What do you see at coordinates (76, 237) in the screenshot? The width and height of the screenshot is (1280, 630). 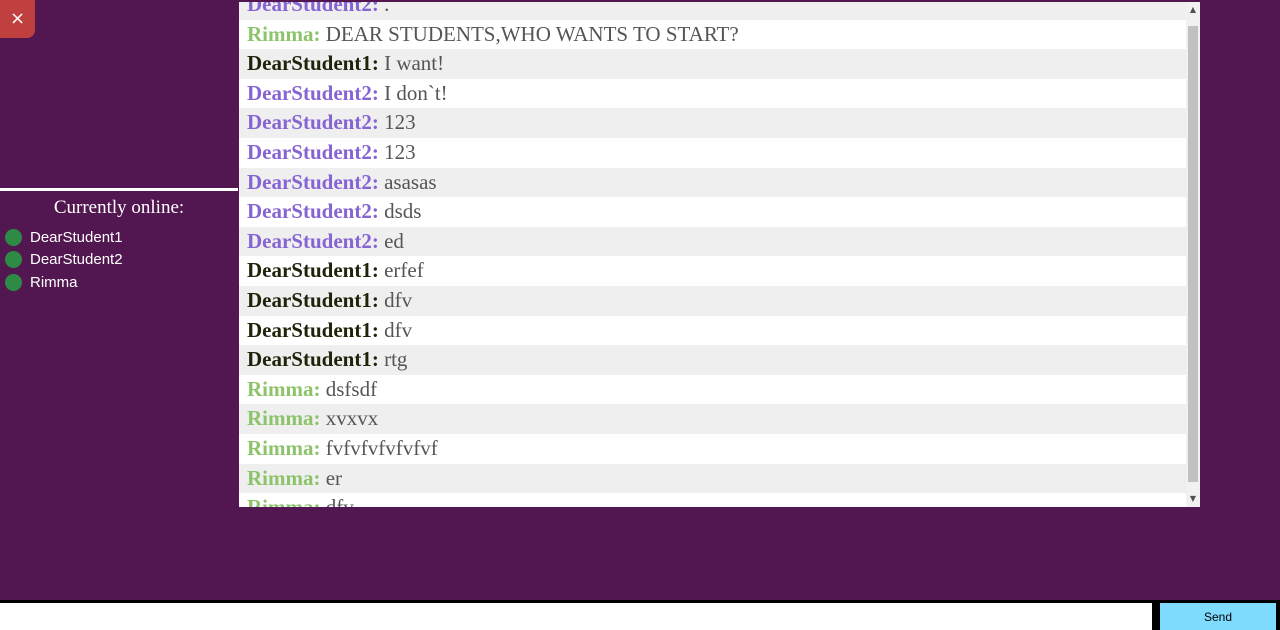 I see `online-user-name: DearStudent1` at bounding box center [76, 237].